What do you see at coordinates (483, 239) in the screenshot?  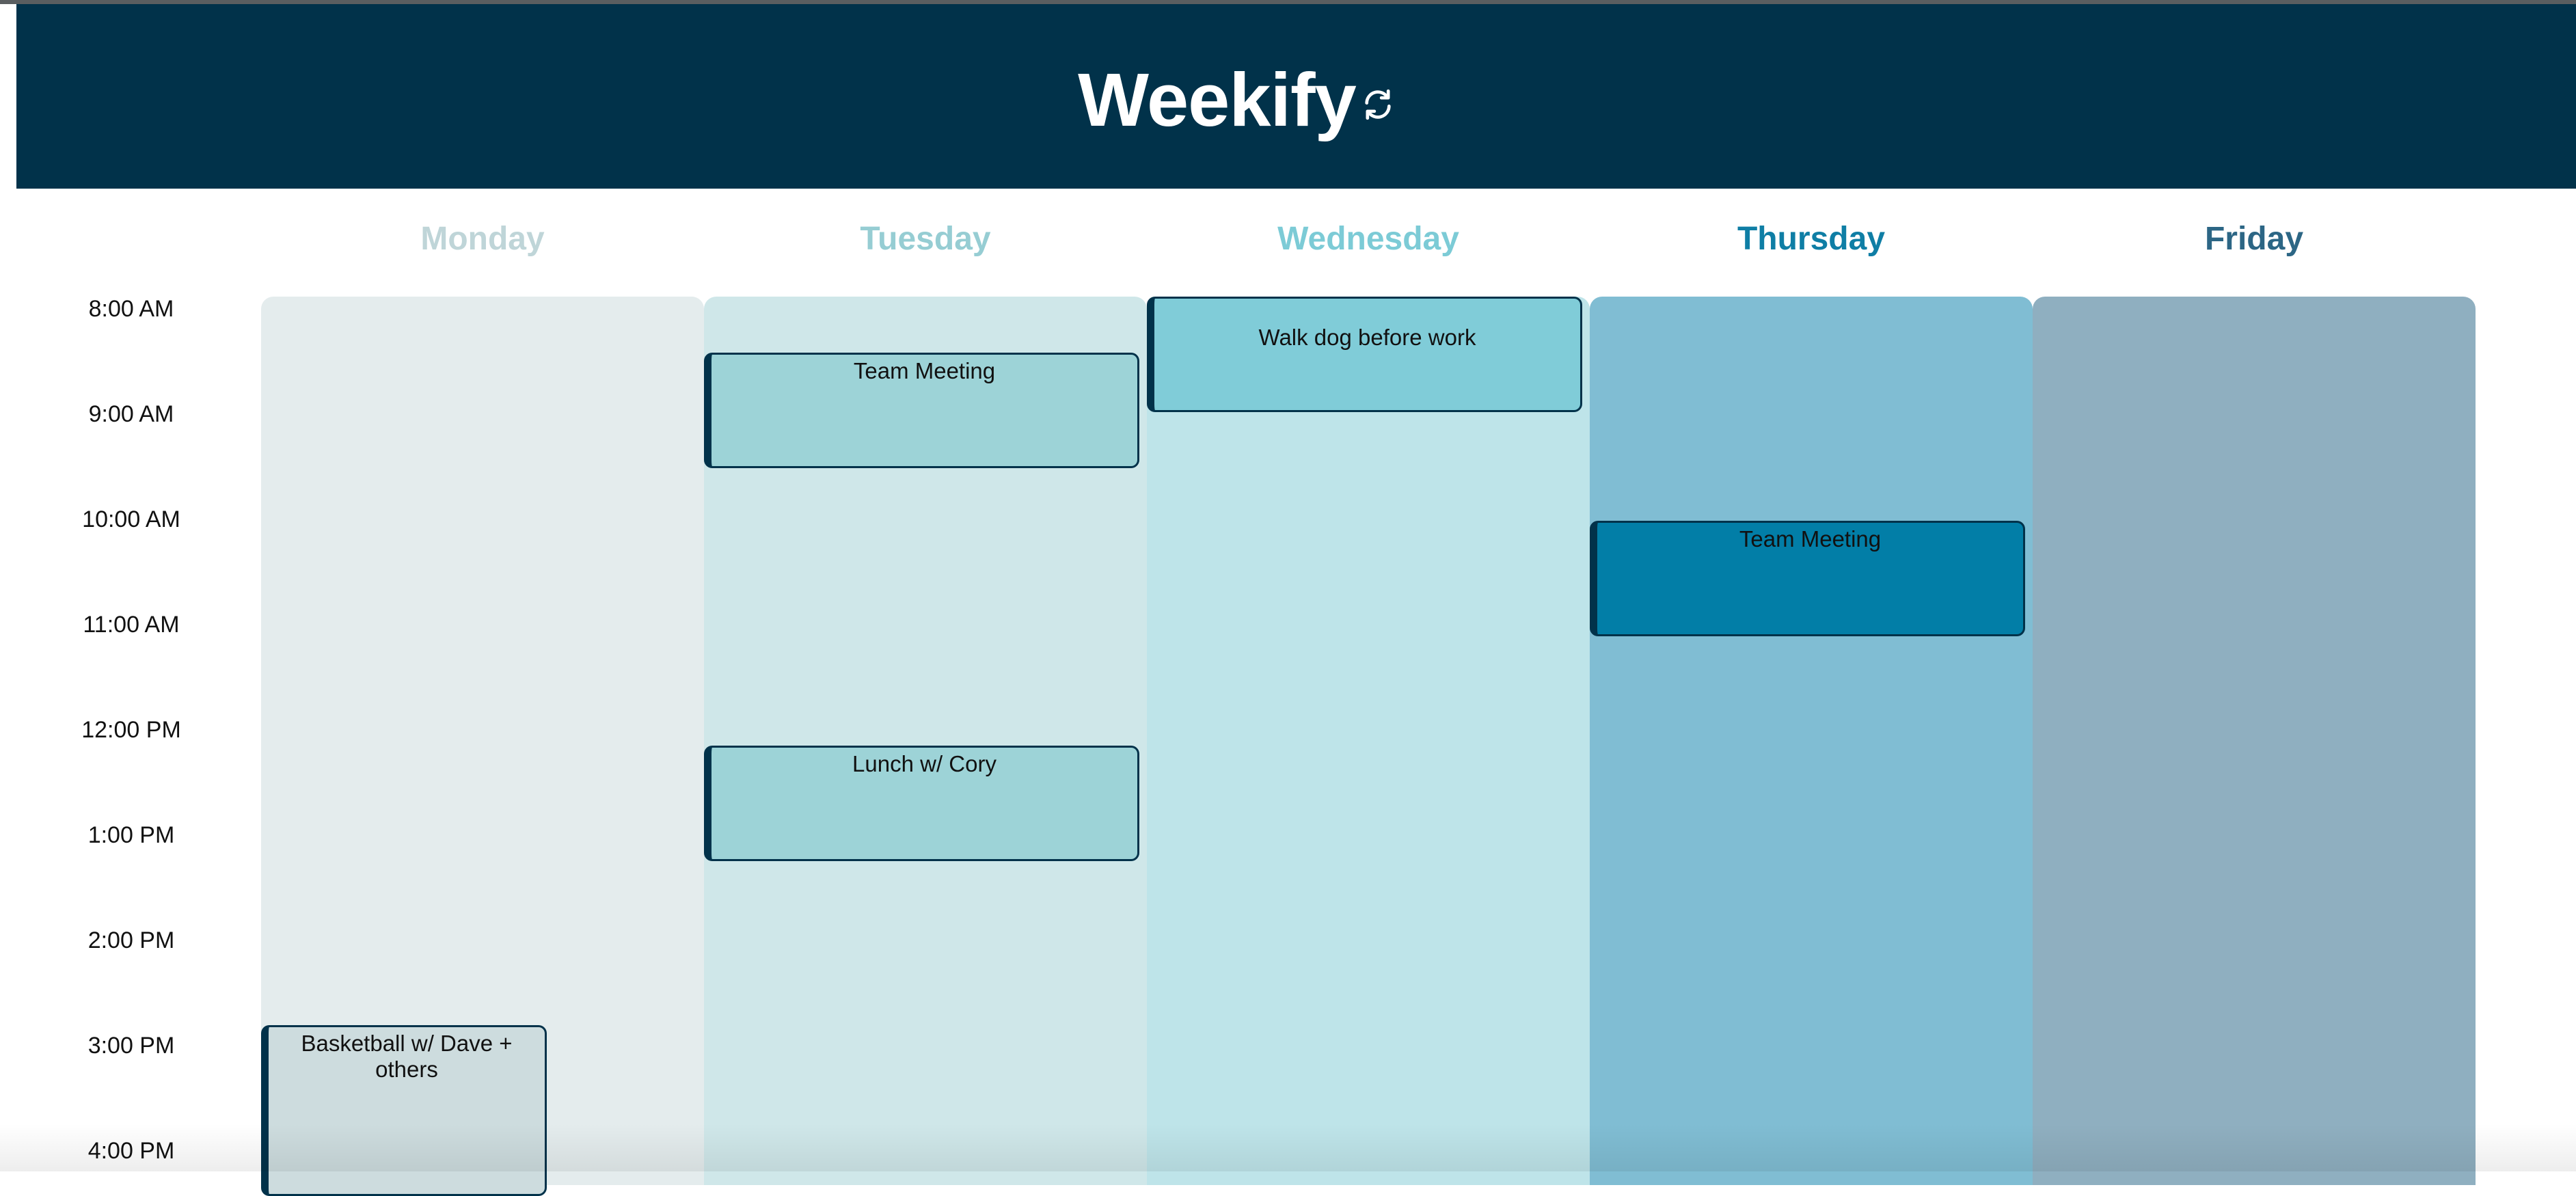 I see `day-header-monday: Monday` at bounding box center [483, 239].